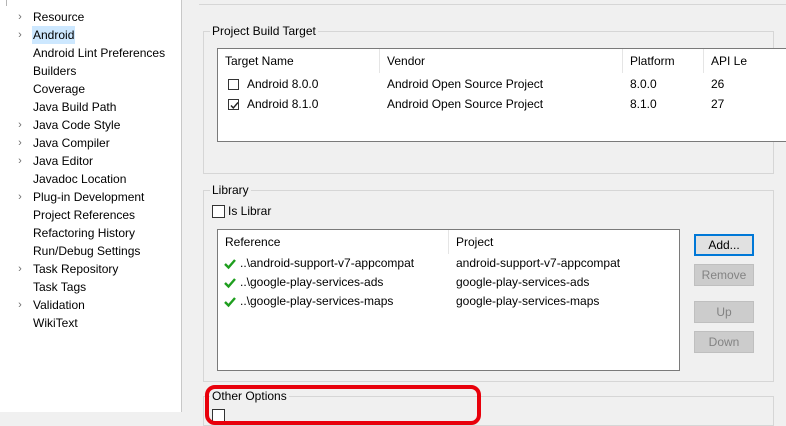 The height and width of the screenshot is (426, 786). Describe the element at coordinates (76, 269) in the screenshot. I see `tree-item-label: Task Repository` at that location.